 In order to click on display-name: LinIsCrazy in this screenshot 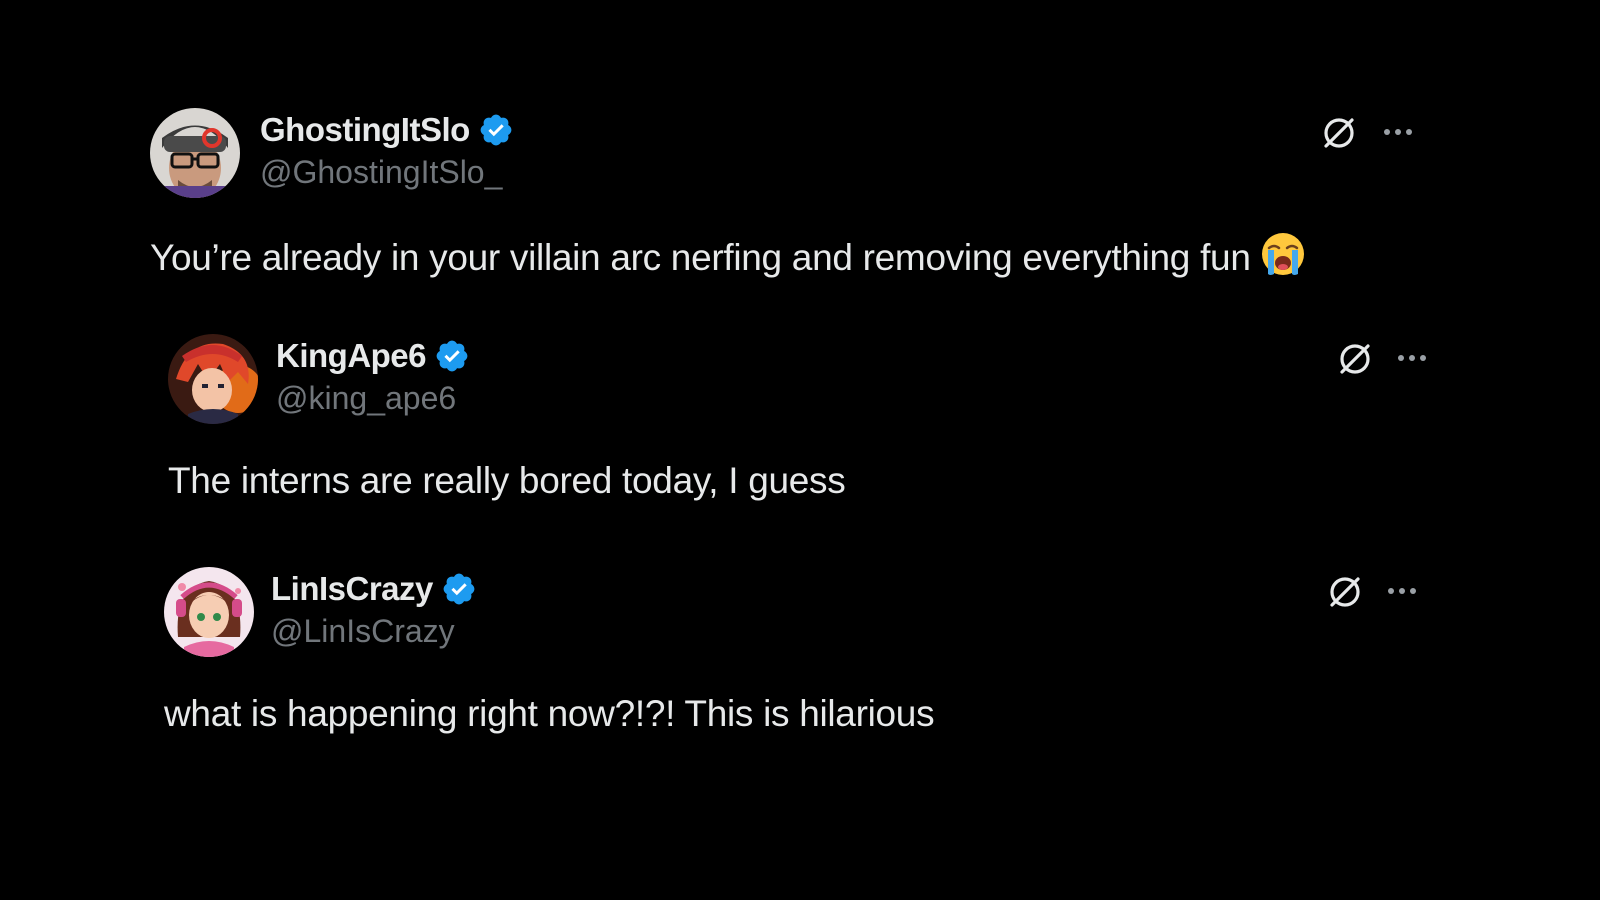, I will do `click(352, 589)`.